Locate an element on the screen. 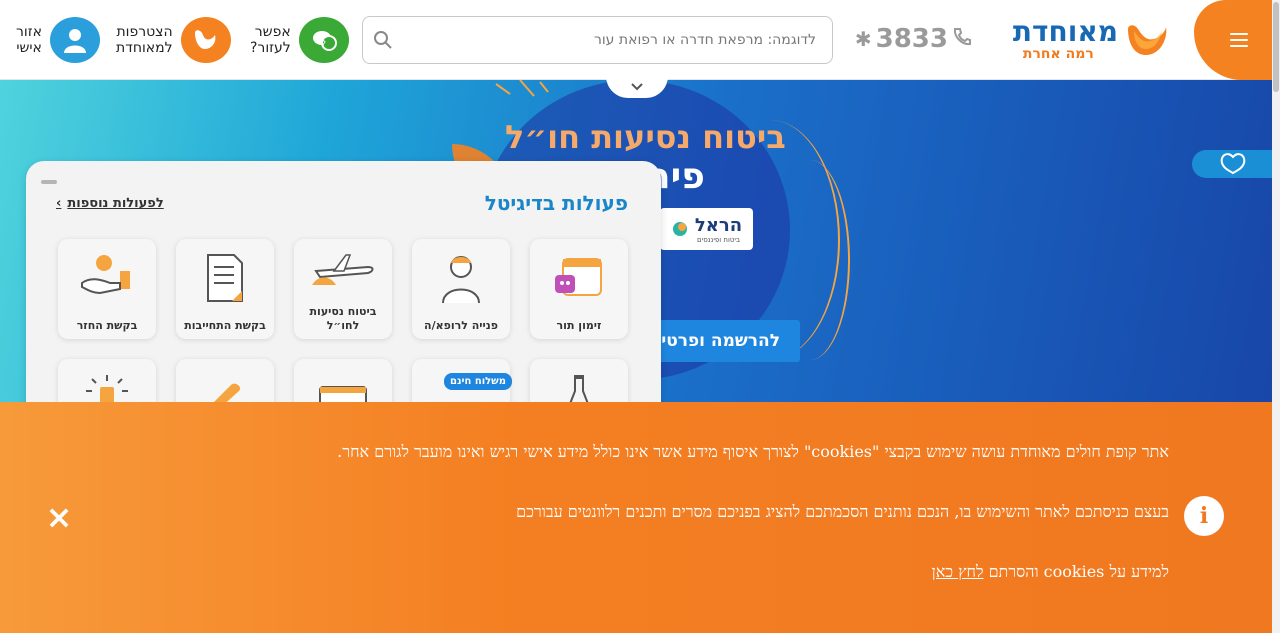  search-input is located at coordinates (617, 40).